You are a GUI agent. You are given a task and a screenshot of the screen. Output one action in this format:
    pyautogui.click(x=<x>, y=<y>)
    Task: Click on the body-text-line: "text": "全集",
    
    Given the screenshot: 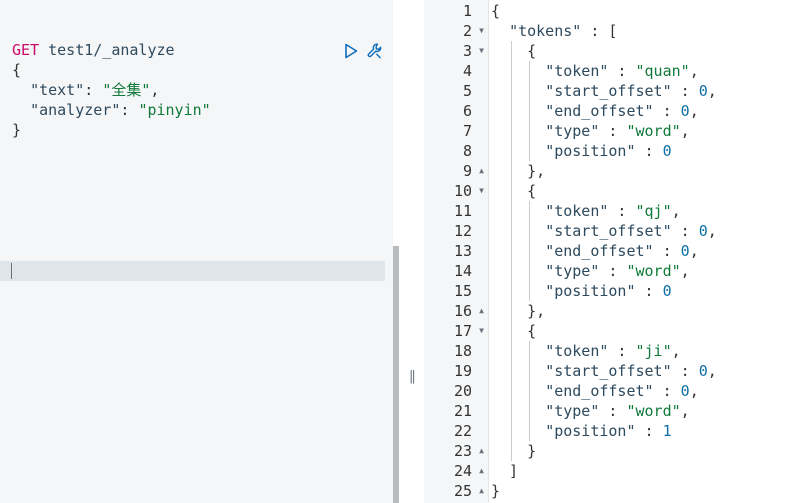 What is the action you would take?
    pyautogui.click(x=95, y=90)
    